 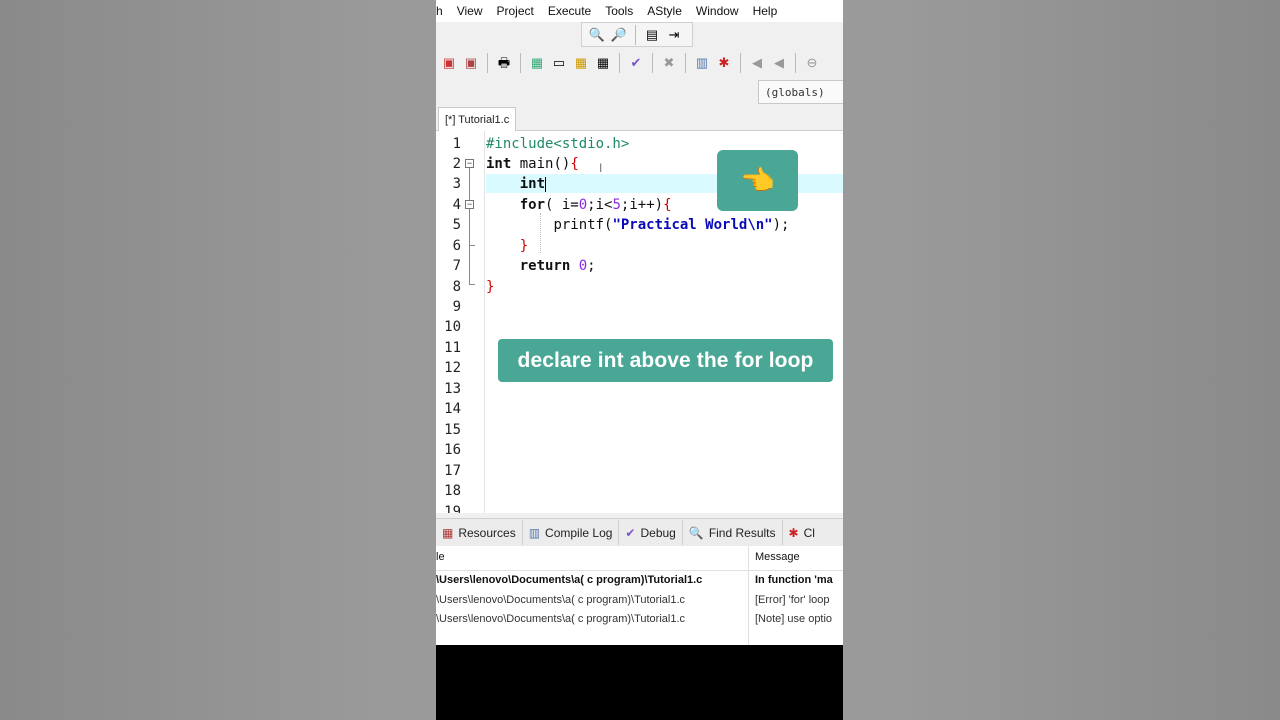 What do you see at coordinates (477, 119) in the screenshot?
I see `tab-tutorial1: [*] Tutorial1.c` at bounding box center [477, 119].